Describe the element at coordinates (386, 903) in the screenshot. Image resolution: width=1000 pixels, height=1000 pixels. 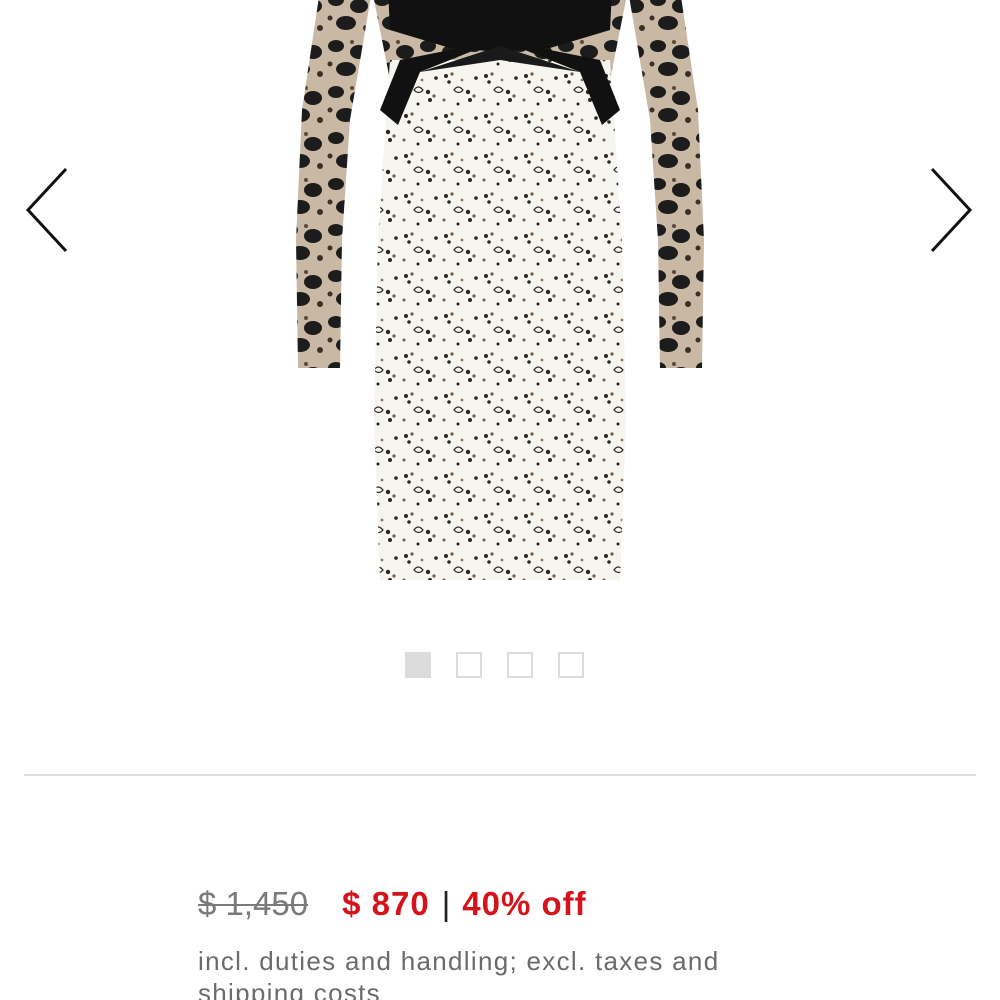
I see `sale-price: $ 870` at that location.